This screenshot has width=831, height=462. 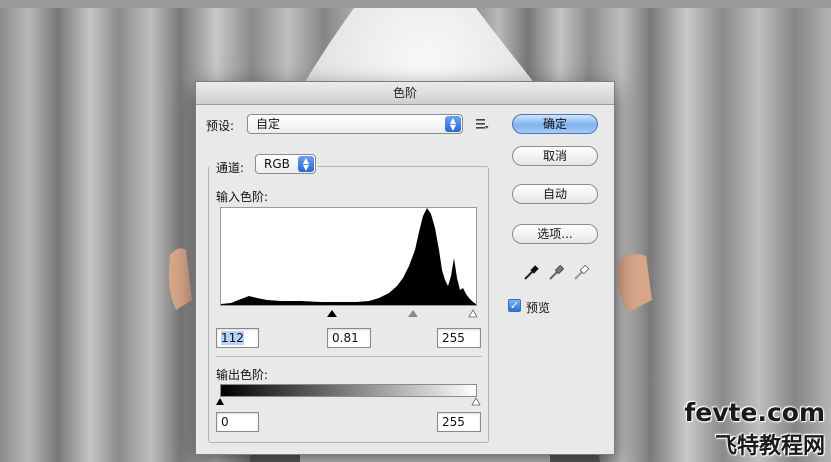 What do you see at coordinates (581, 273) in the screenshot?
I see `white-point-eyedropper-icon` at bounding box center [581, 273].